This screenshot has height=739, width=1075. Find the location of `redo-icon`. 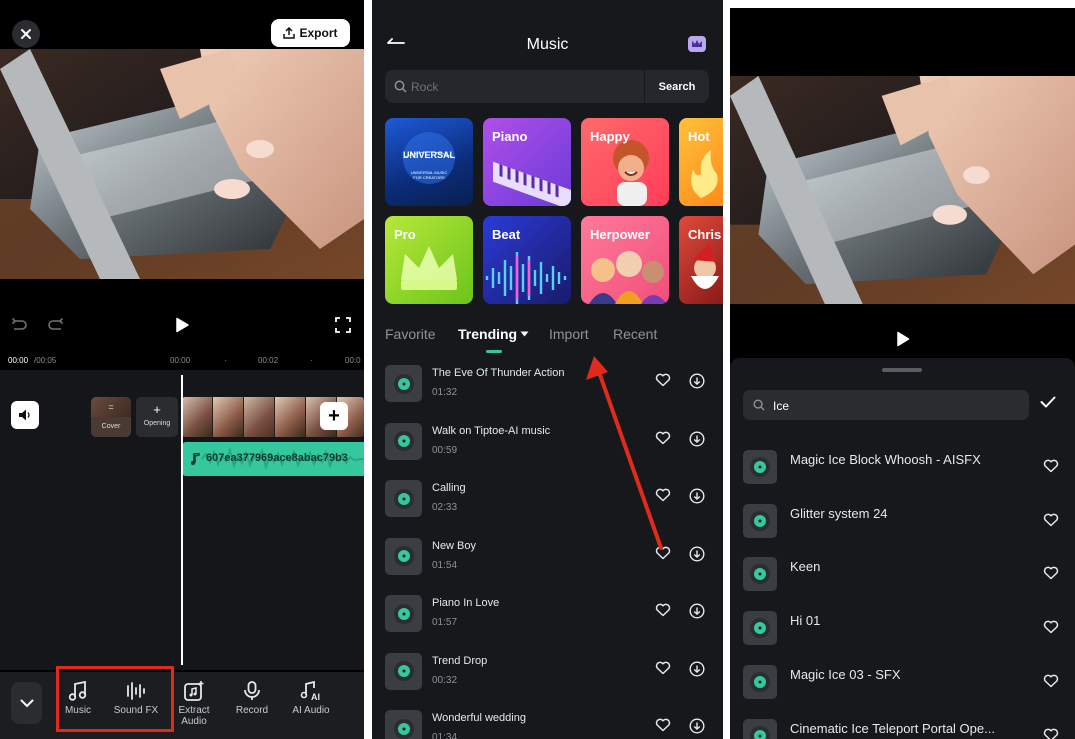

redo-icon is located at coordinates (56, 325).